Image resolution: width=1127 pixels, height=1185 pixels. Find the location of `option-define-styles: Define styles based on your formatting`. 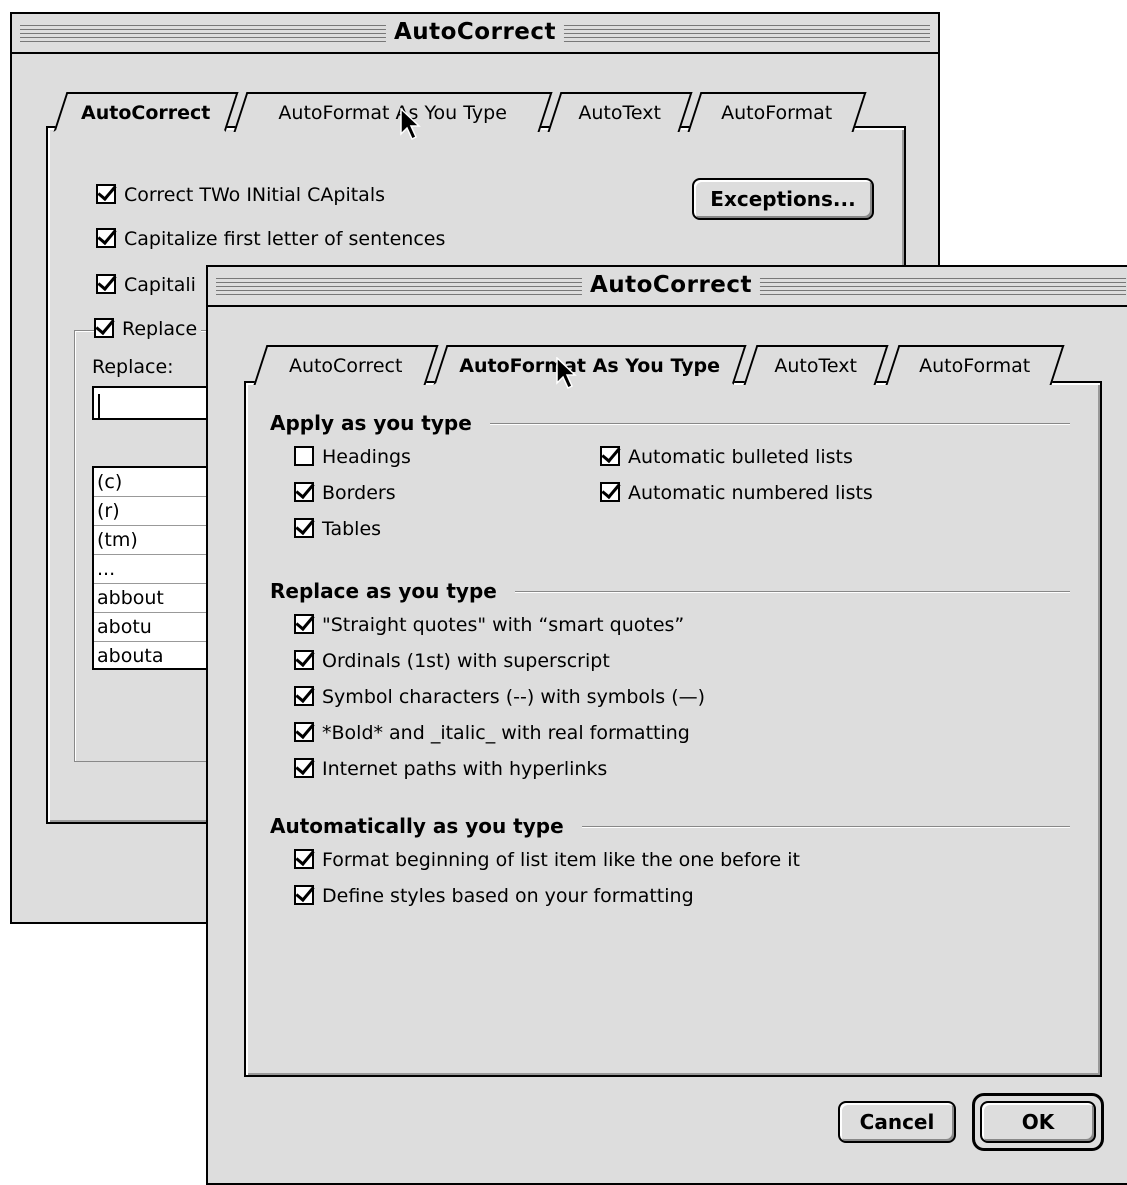

option-define-styles: Define styles based on your formatting is located at coordinates (494, 896).